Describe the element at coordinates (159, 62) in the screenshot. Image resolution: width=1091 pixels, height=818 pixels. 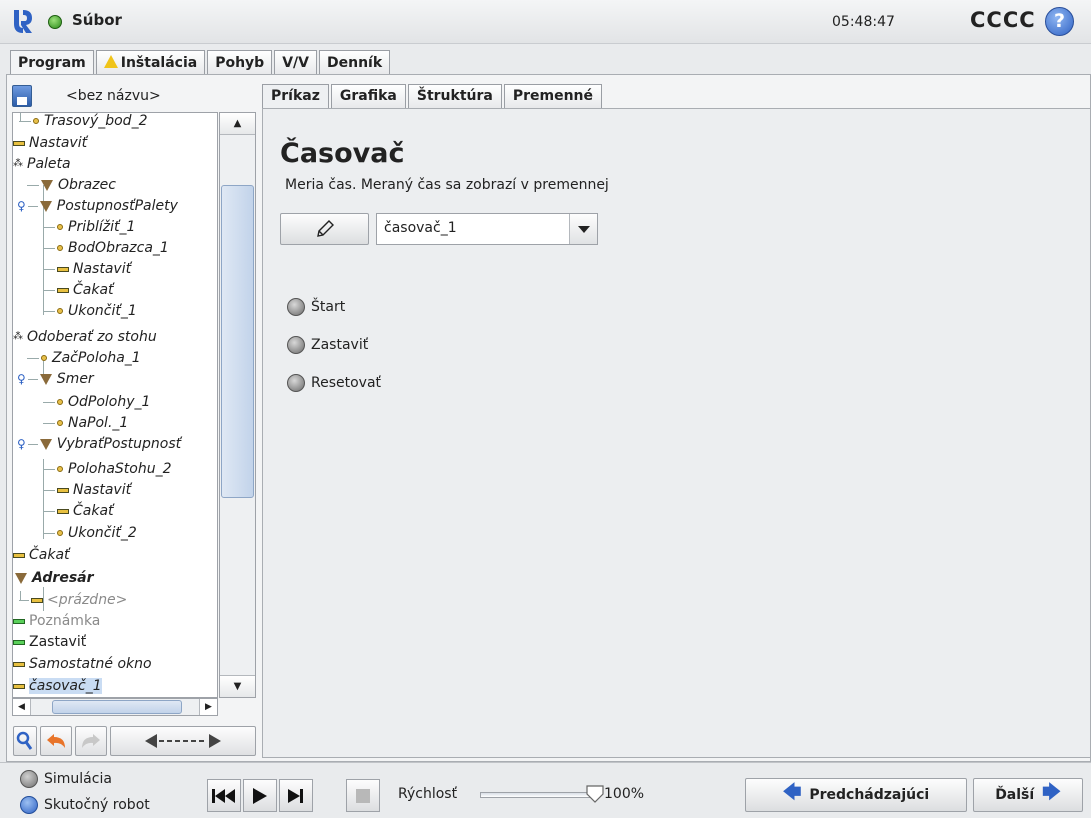
I see `tab-label: Inštalácia` at that location.